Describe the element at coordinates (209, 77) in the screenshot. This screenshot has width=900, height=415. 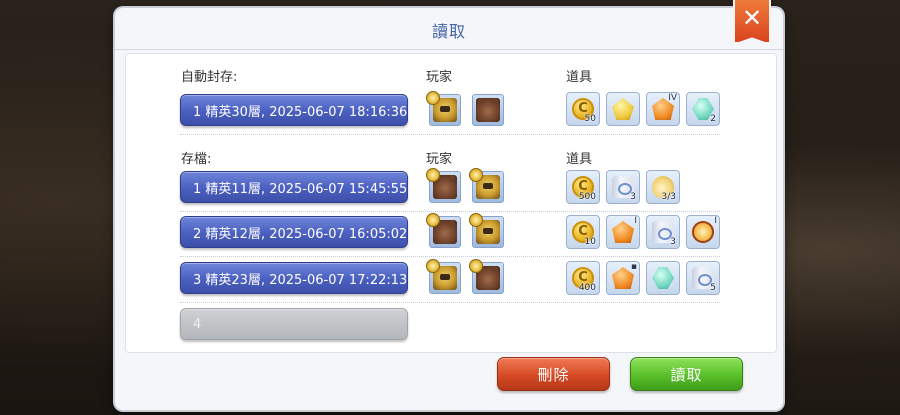
I see `auto-save-label: 自動封存:` at that location.